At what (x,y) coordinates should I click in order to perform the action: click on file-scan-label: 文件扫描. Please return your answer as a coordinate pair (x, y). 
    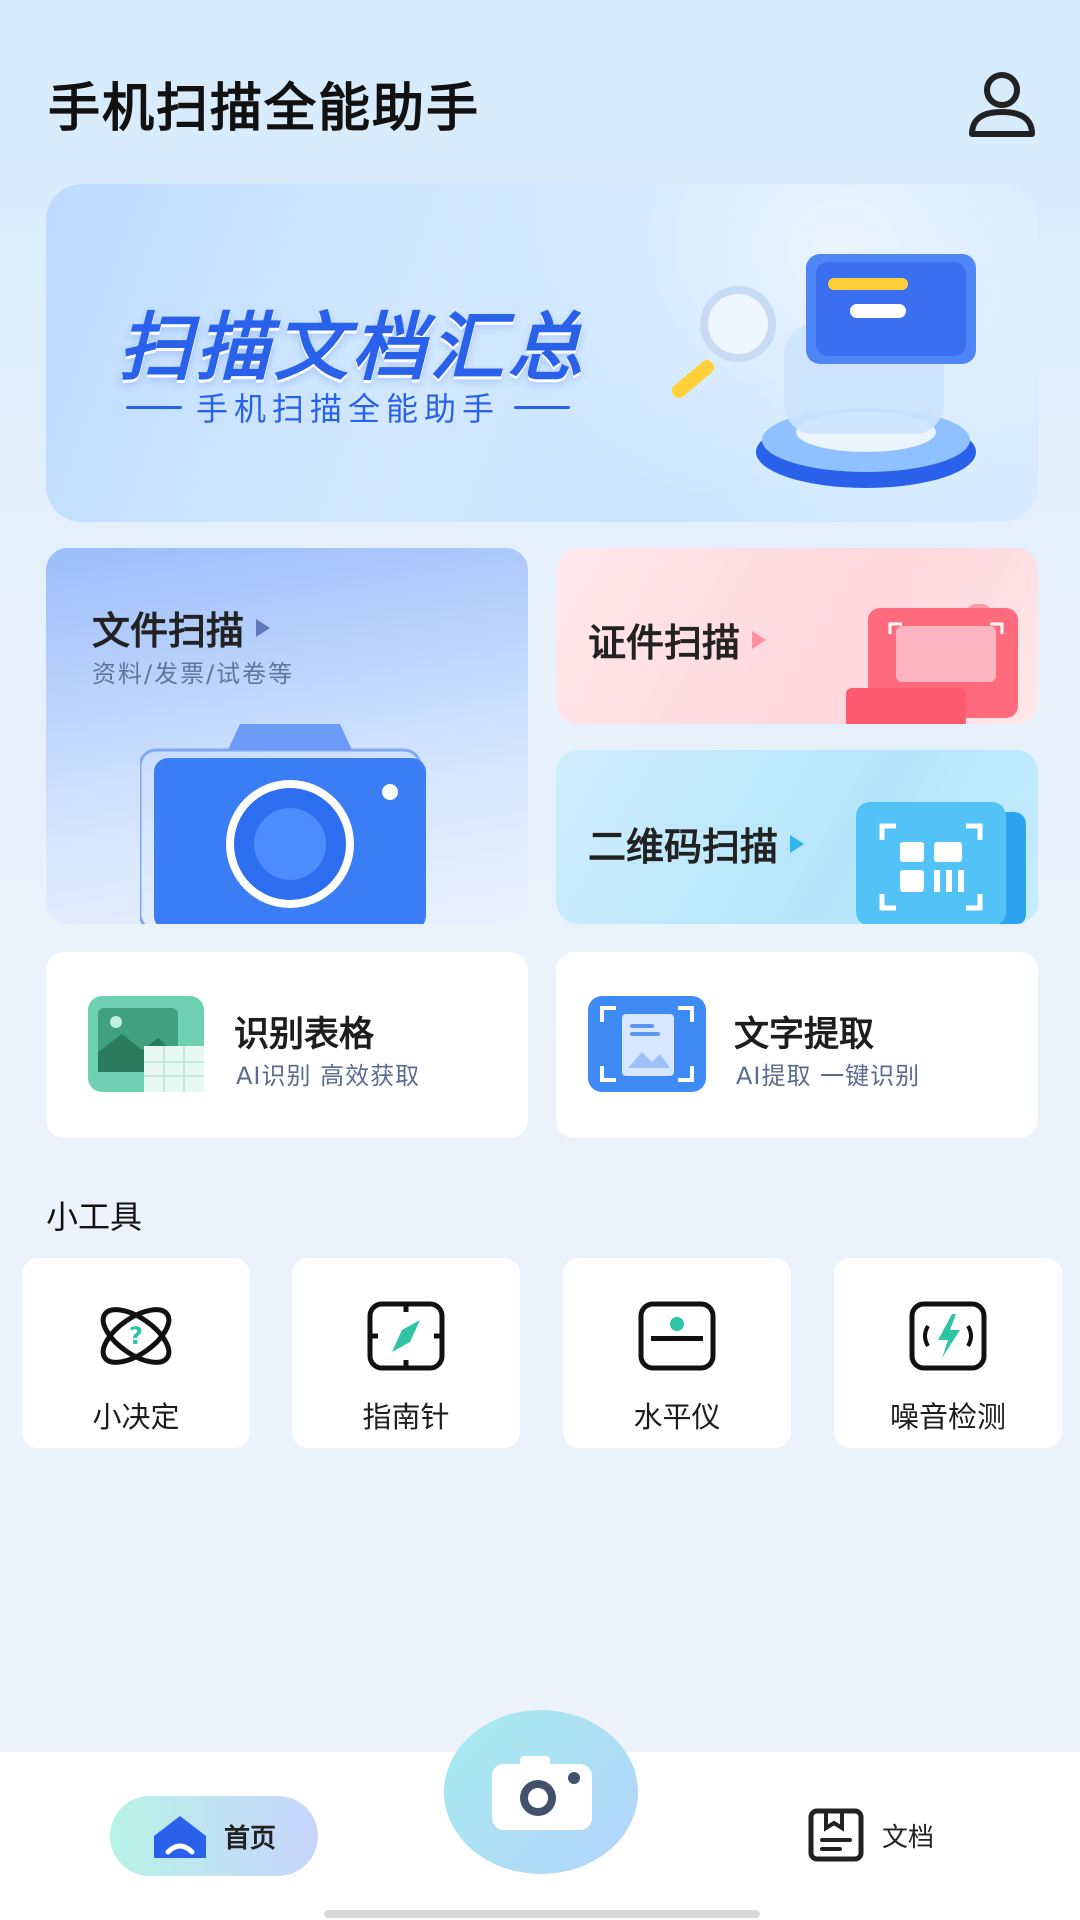
    Looking at the image, I should click on (168, 631).